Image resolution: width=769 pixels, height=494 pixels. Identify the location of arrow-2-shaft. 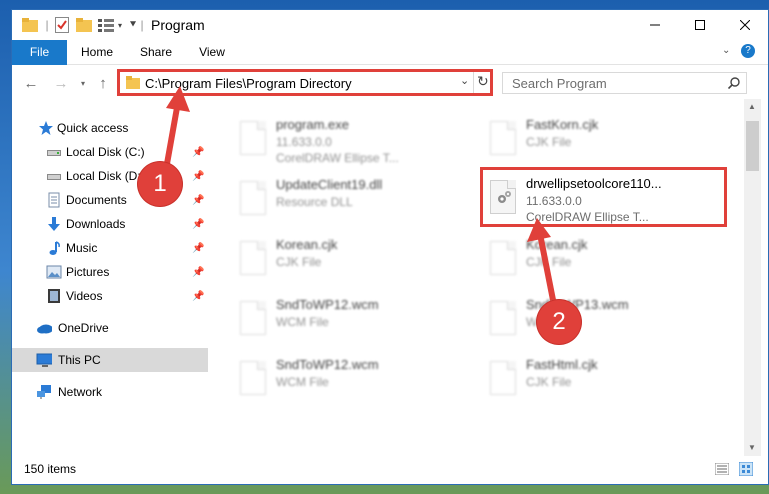
(546, 267).